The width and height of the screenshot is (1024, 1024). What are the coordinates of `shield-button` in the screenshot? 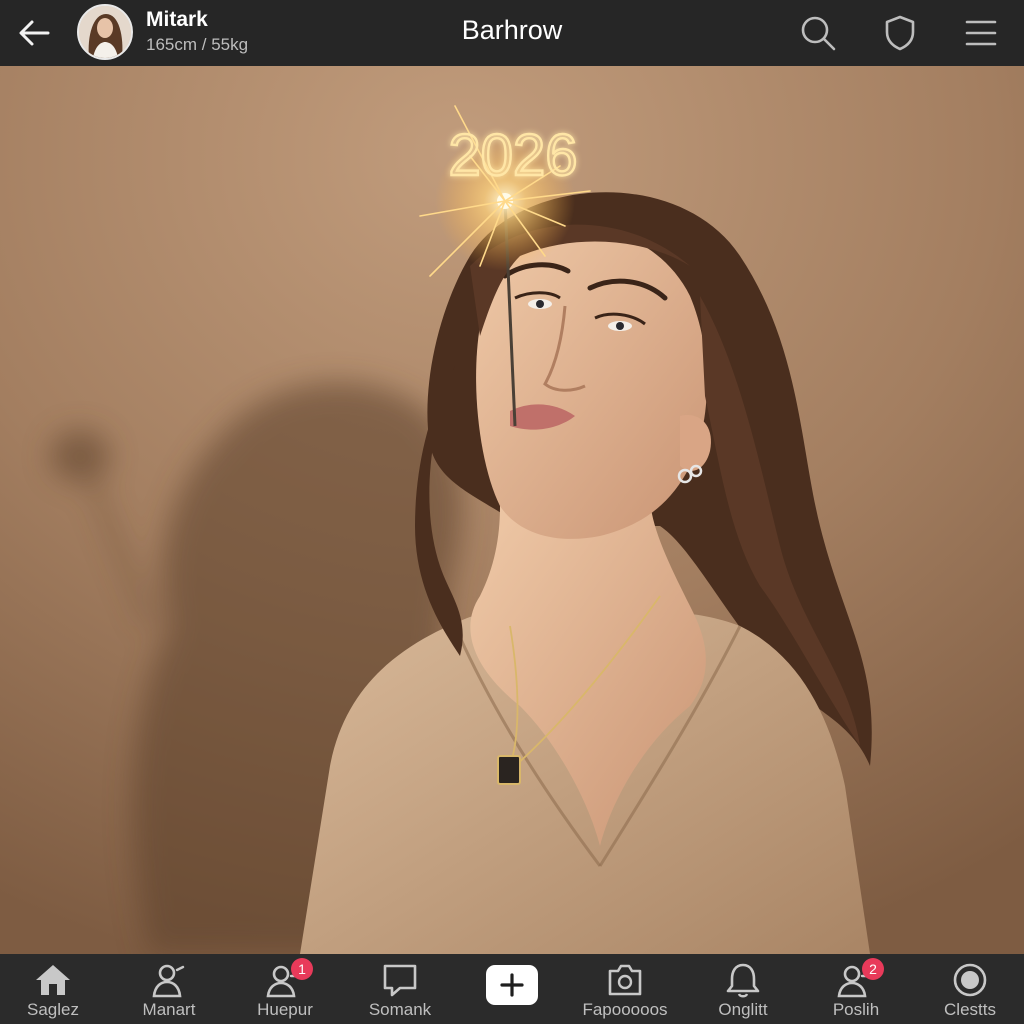 It's located at (900, 33).